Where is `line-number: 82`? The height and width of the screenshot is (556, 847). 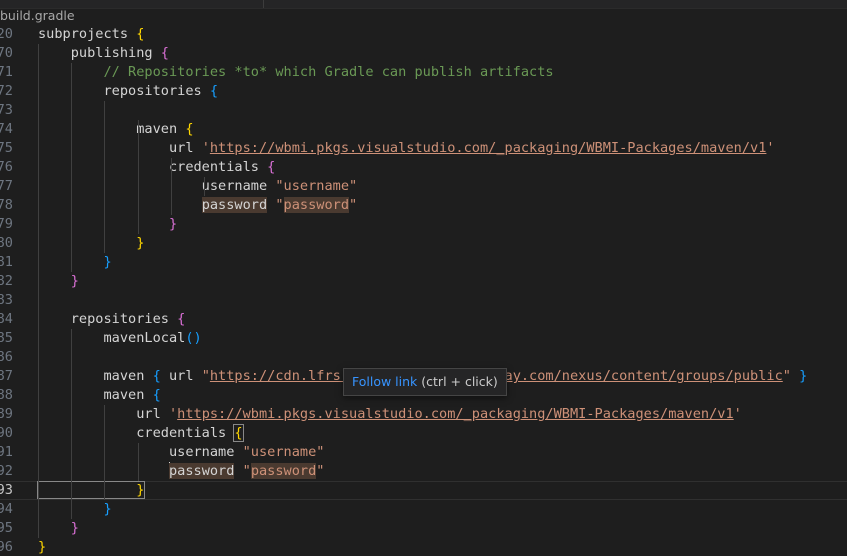
line-number: 82 is located at coordinates (6, 281).